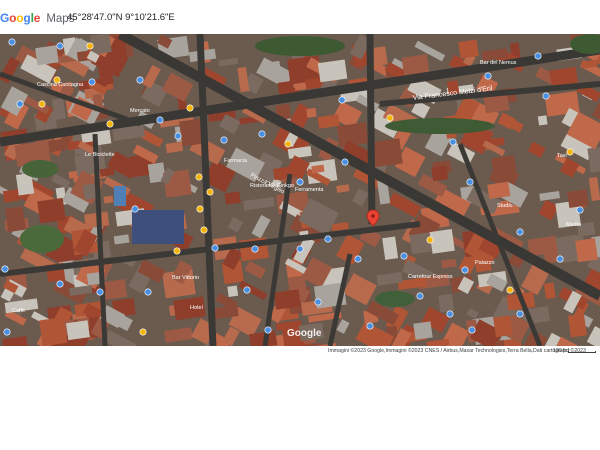 Image resolution: width=600 pixels, height=450 pixels. Describe the element at coordinates (574, 225) in the screenshot. I see `place-label: Media` at that location.